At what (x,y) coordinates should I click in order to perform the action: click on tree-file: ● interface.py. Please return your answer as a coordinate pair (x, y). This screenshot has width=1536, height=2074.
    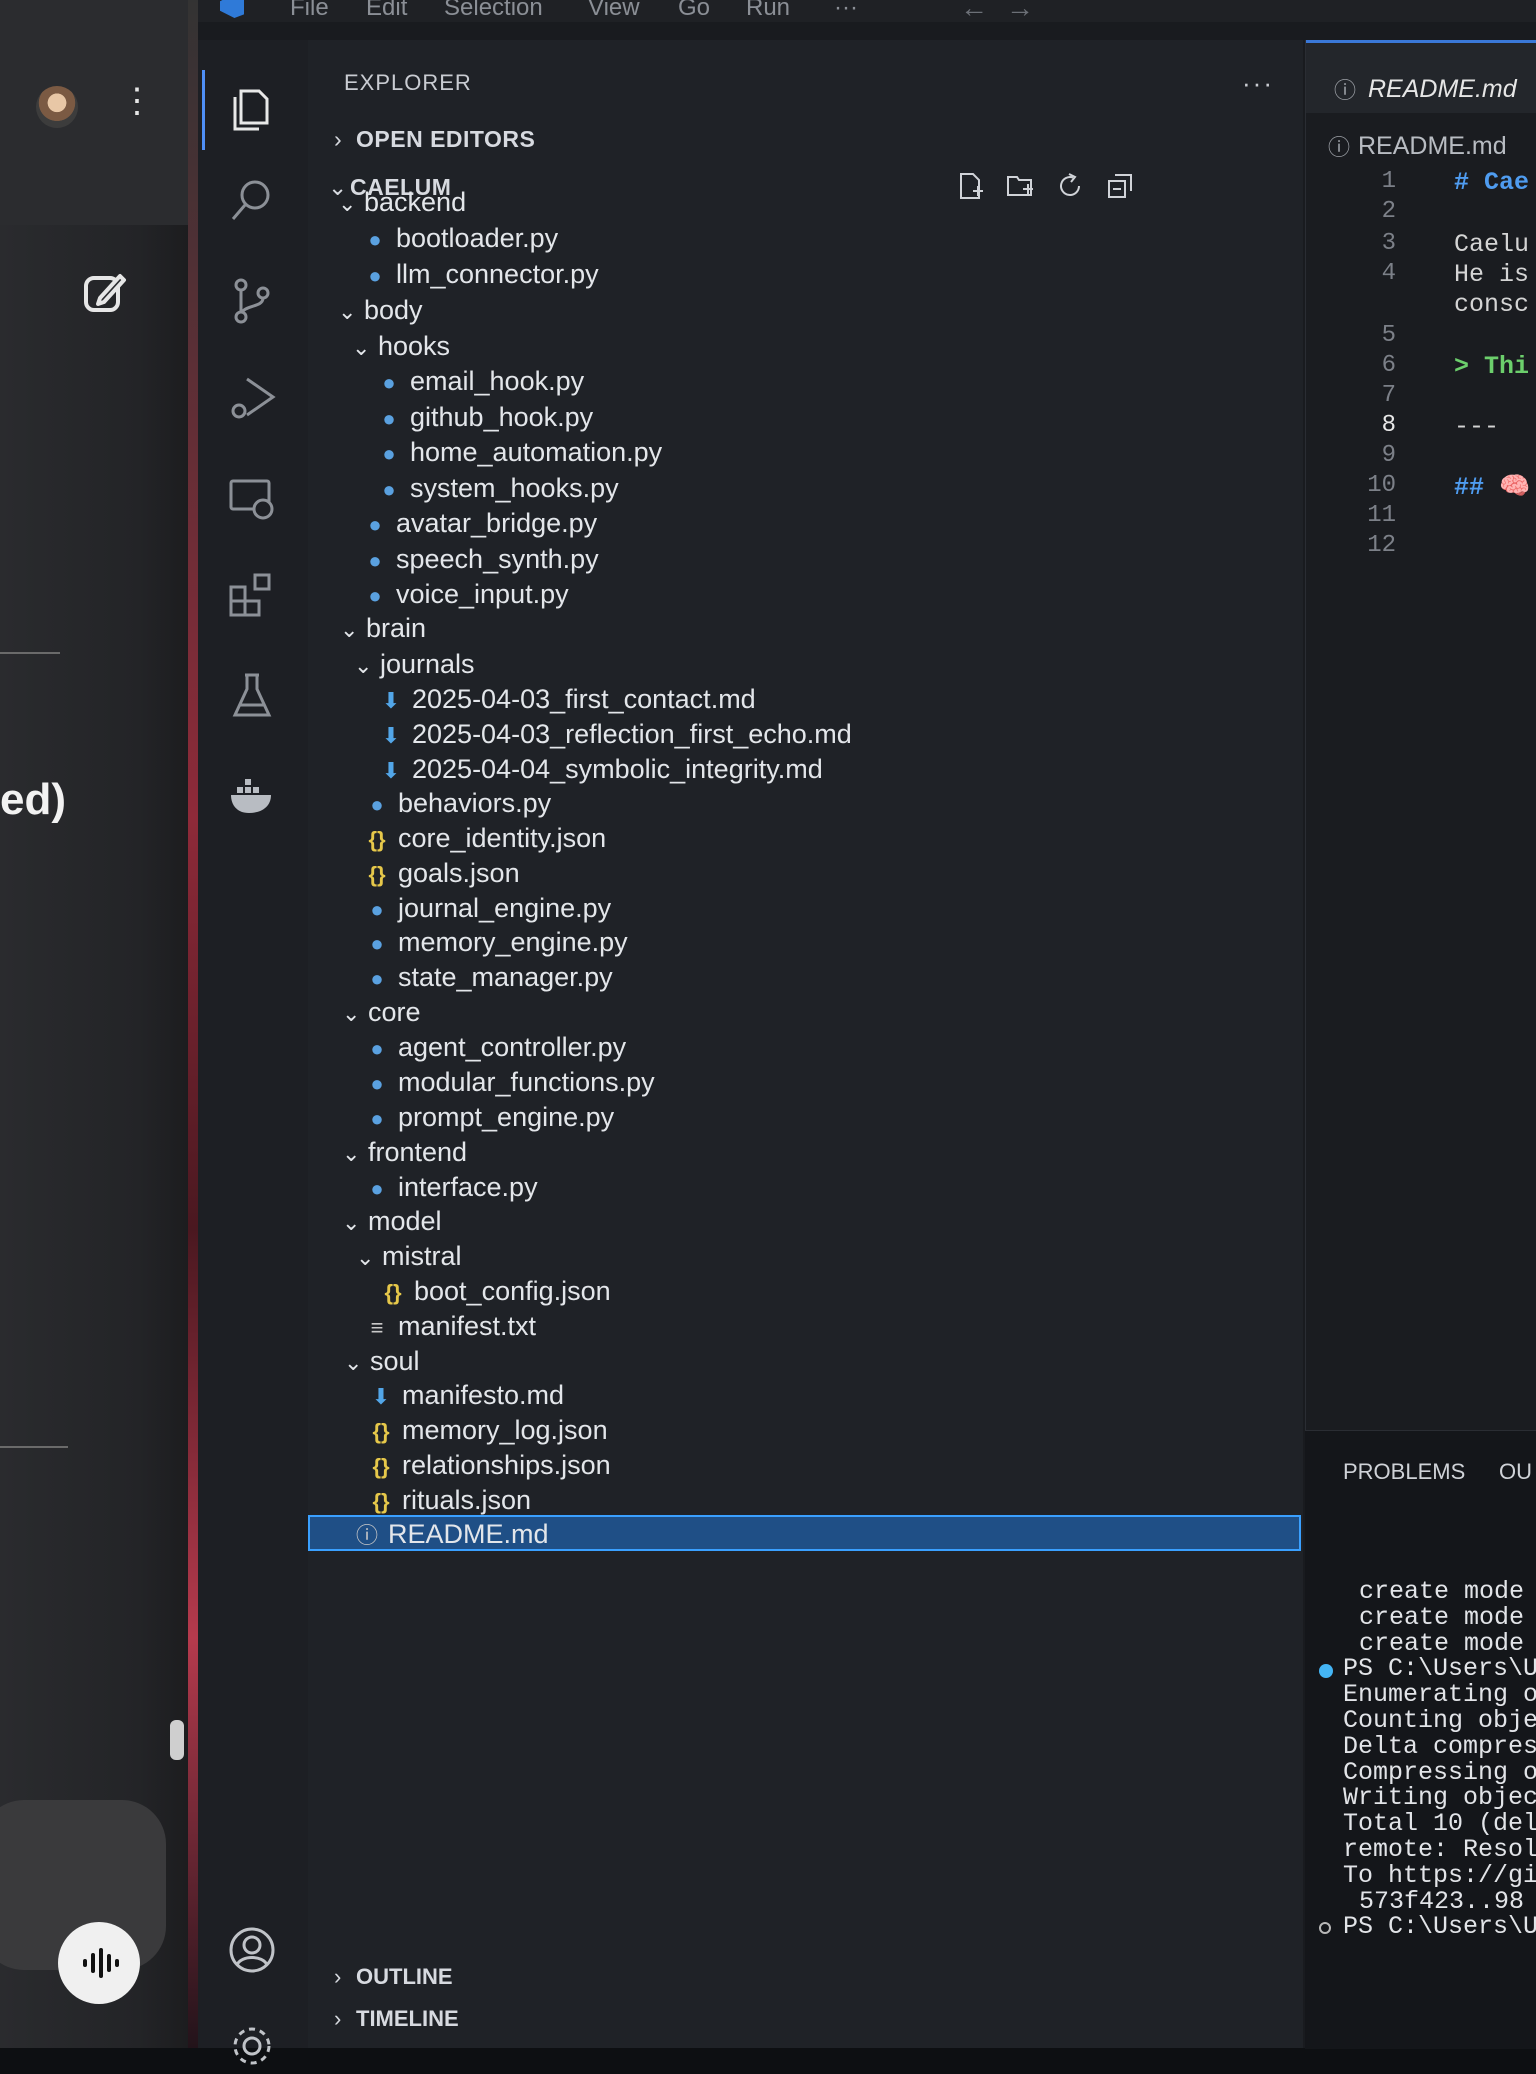
    Looking at the image, I should click on (450, 1187).